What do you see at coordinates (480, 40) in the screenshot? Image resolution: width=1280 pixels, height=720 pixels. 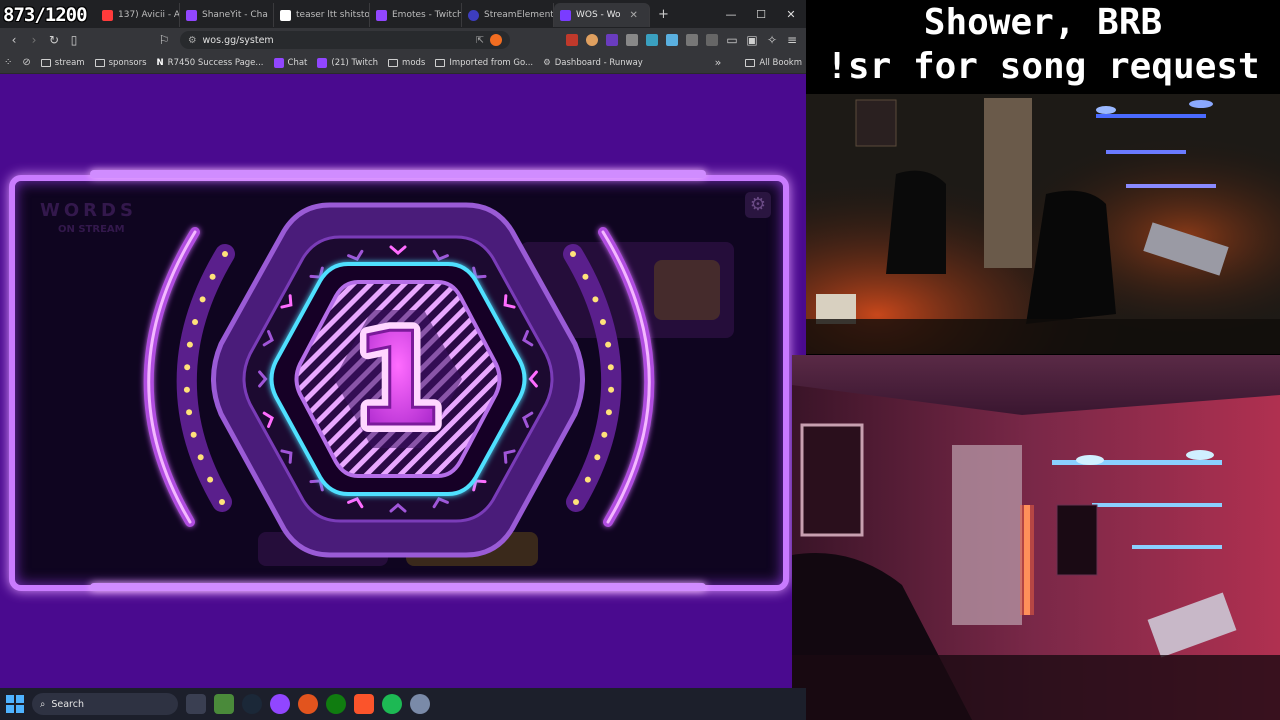 I see `share-icon: ⇱` at bounding box center [480, 40].